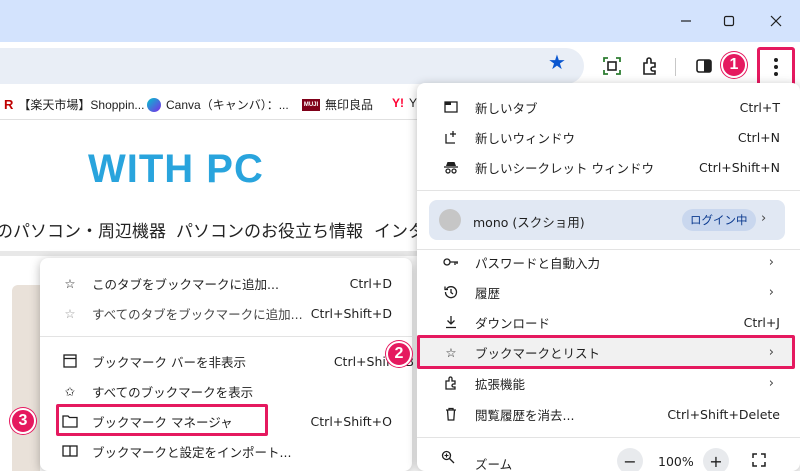 The width and height of the screenshot is (800, 471). What do you see at coordinates (608, 459) in the screenshot?
I see `zoom-row: ズーム − 100% +` at bounding box center [608, 459].